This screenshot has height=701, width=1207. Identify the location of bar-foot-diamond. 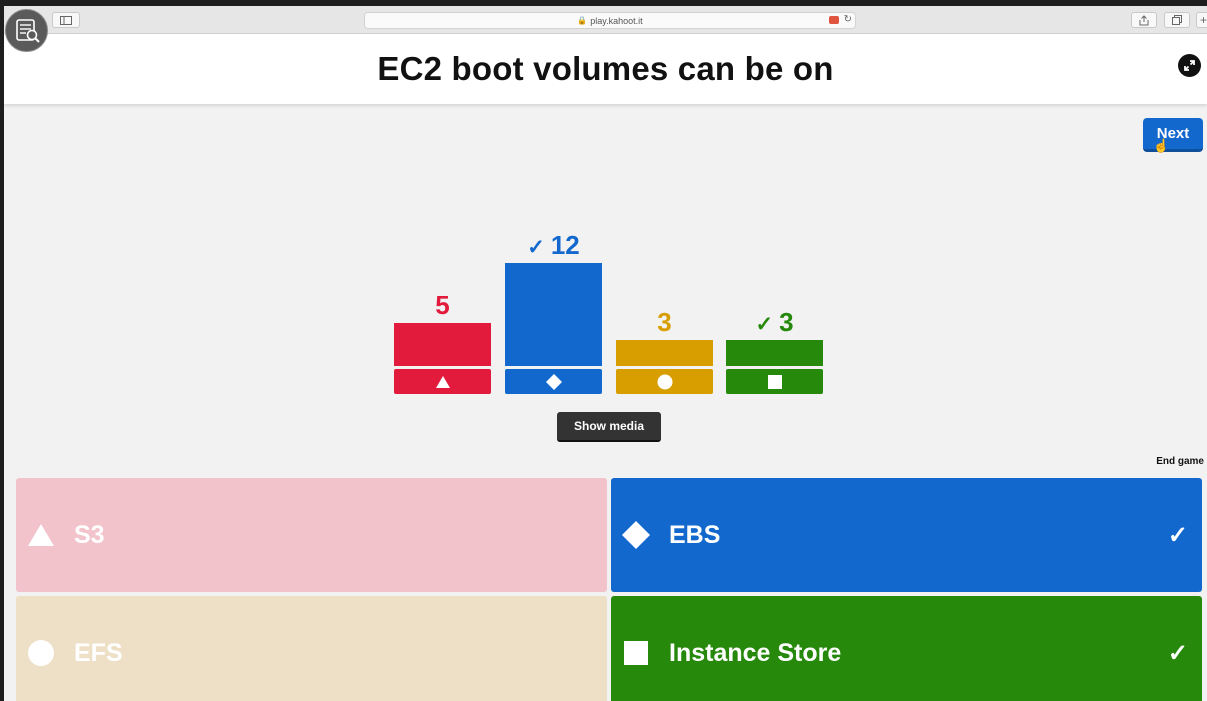
(553, 381).